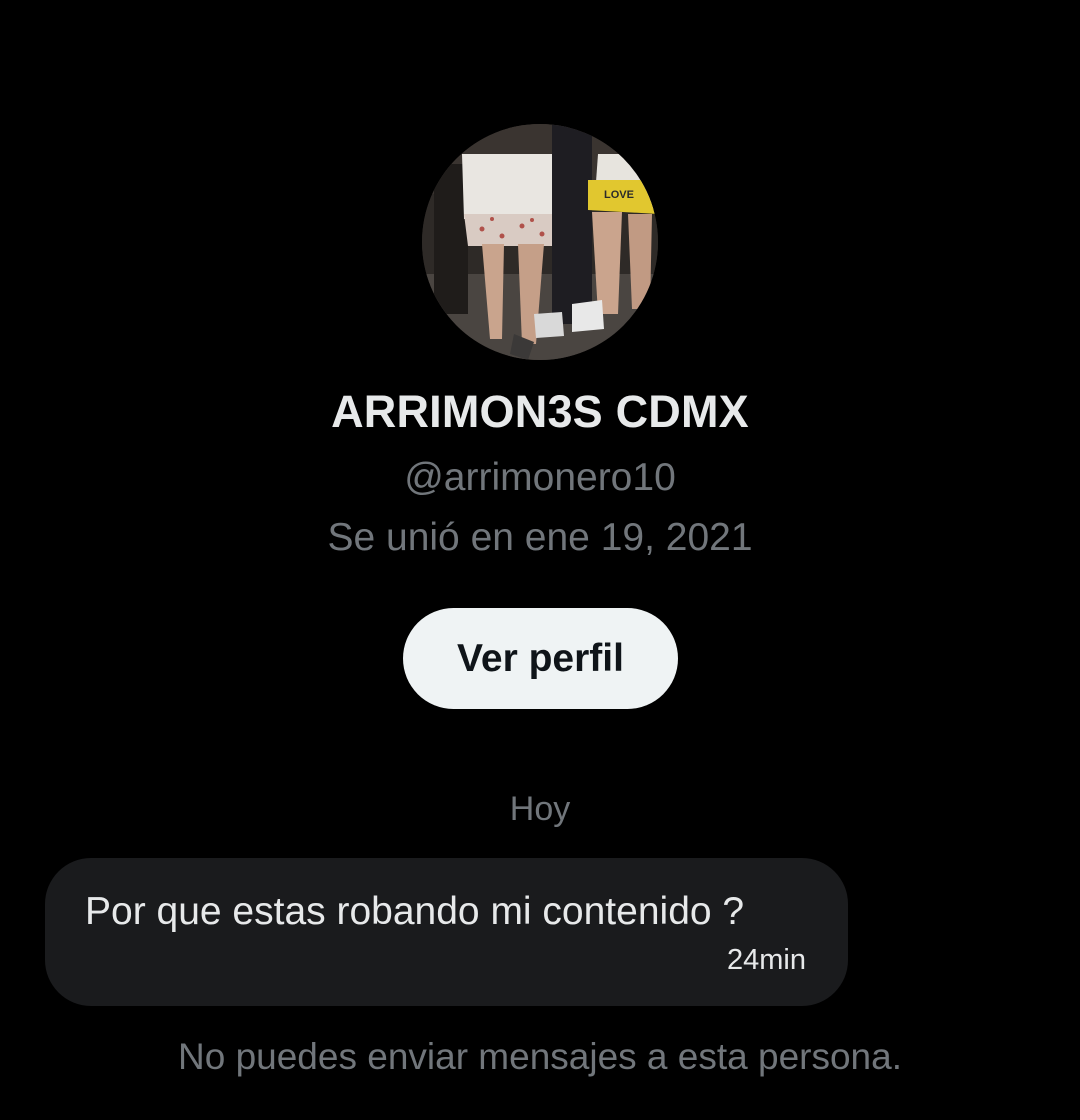 This screenshot has width=1080, height=1120. I want to click on message-text: Por que estas robando mi contenido ?, so click(415, 911).